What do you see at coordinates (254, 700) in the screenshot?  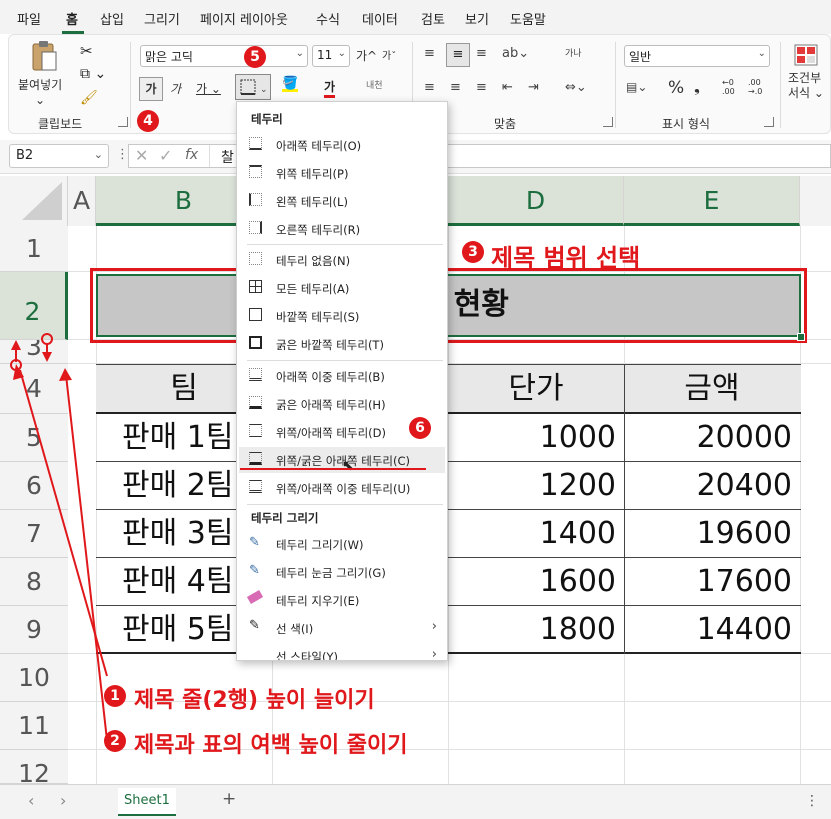 I see `step-1-label: 제목 줄(2행) 높이 늘이기` at bounding box center [254, 700].